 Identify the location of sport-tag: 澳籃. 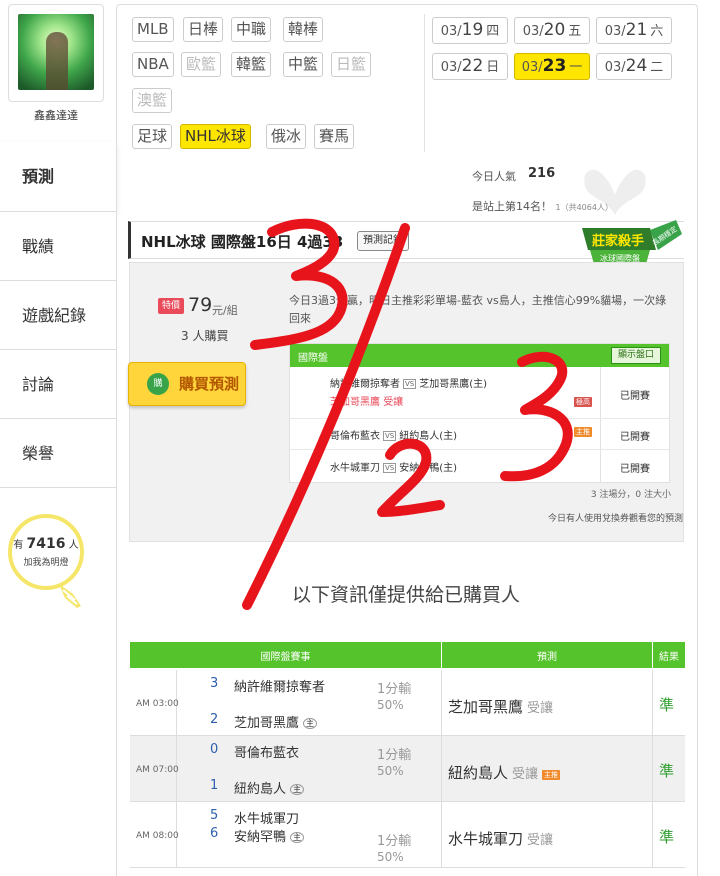
(152, 100).